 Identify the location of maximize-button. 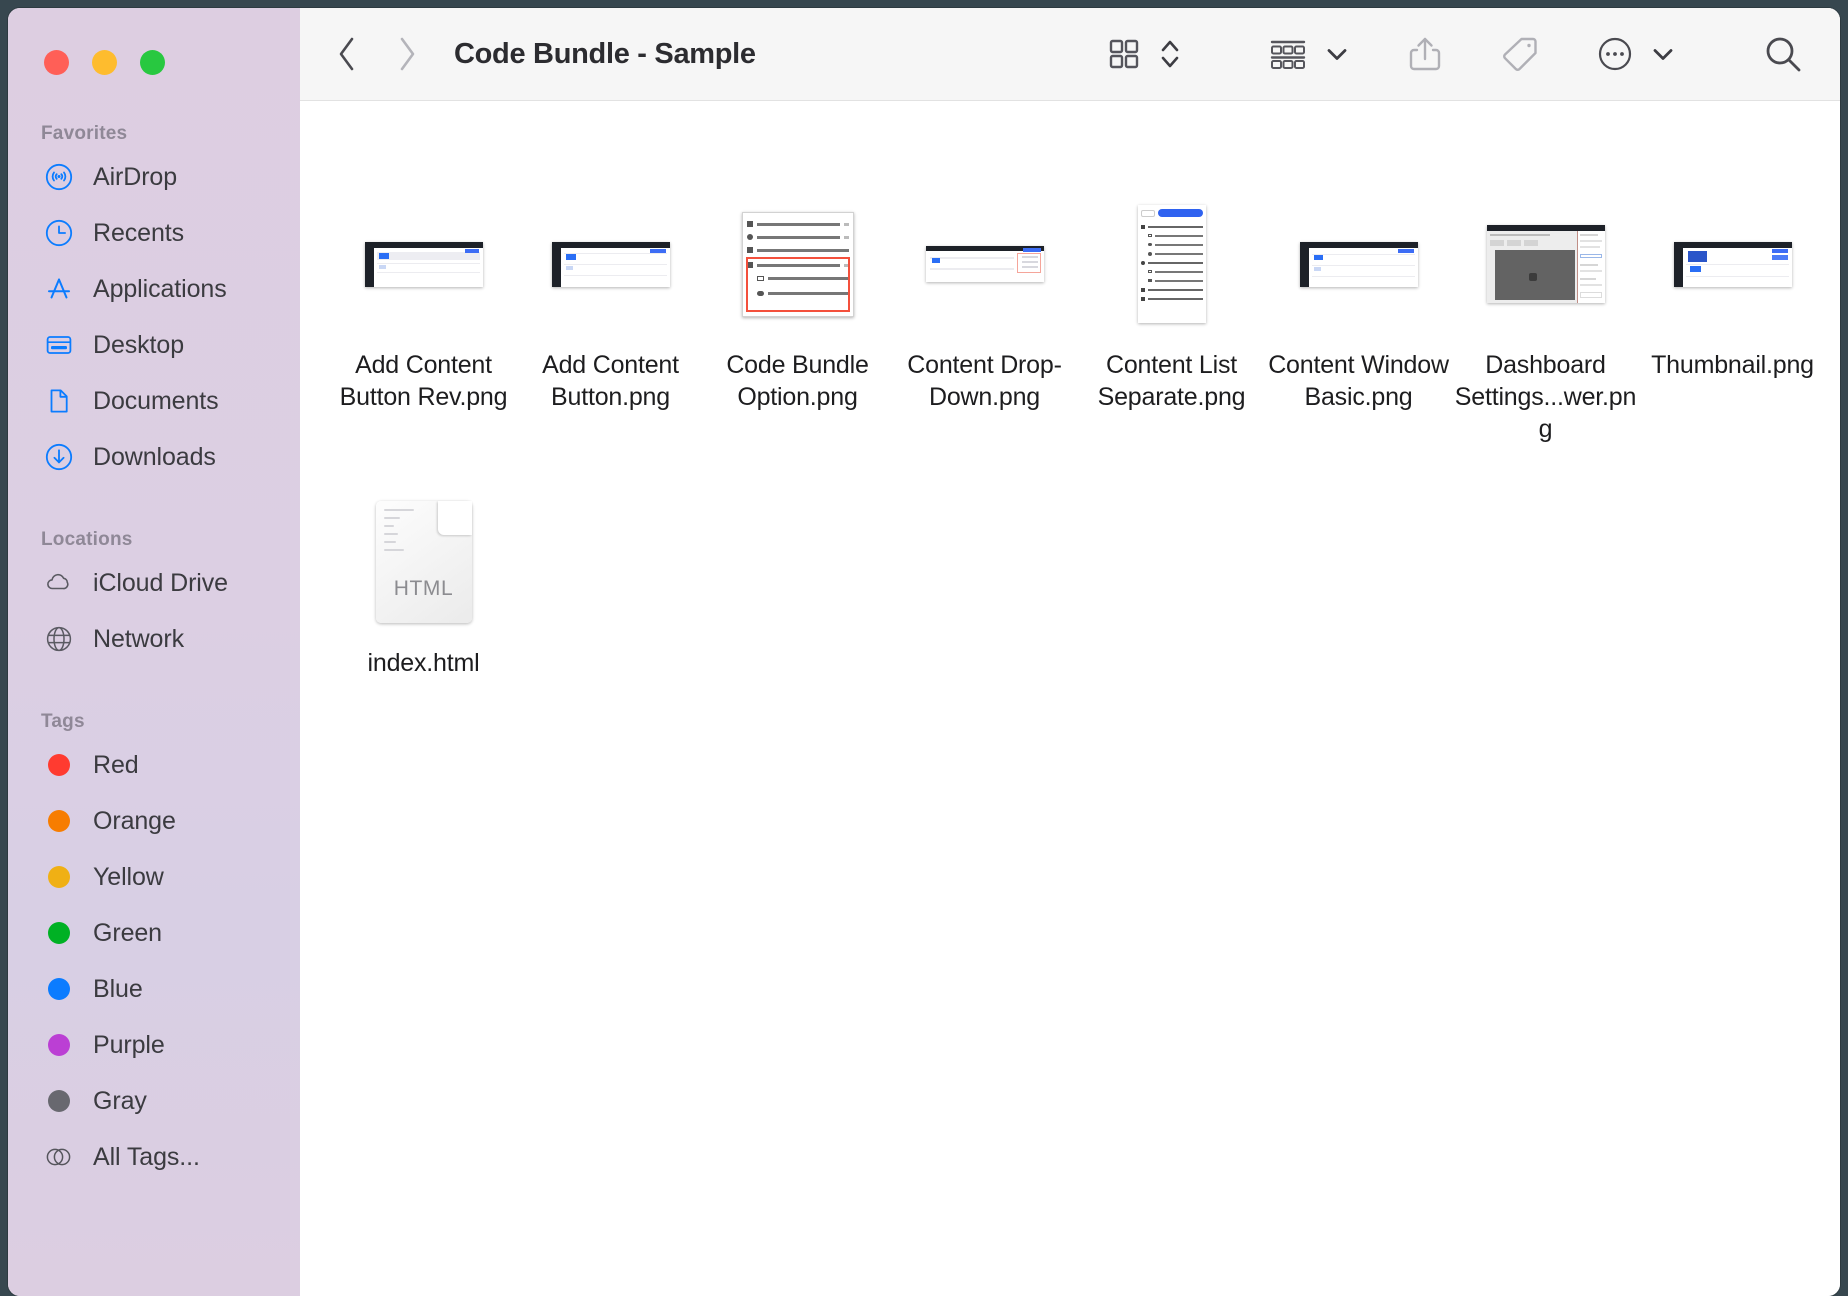
(152, 62).